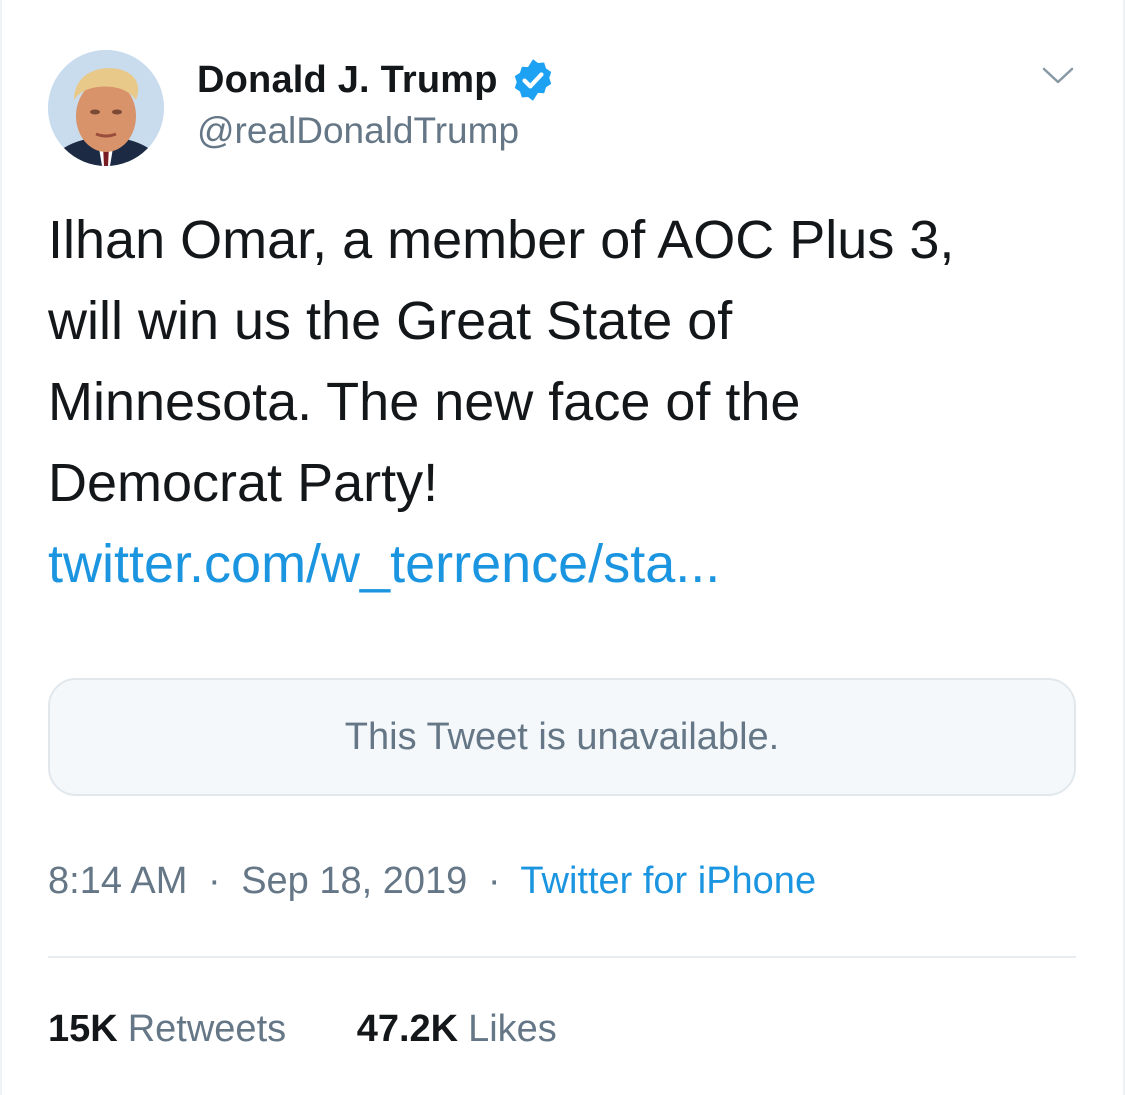  What do you see at coordinates (512, 1029) in the screenshot?
I see `likes-label: Likes` at bounding box center [512, 1029].